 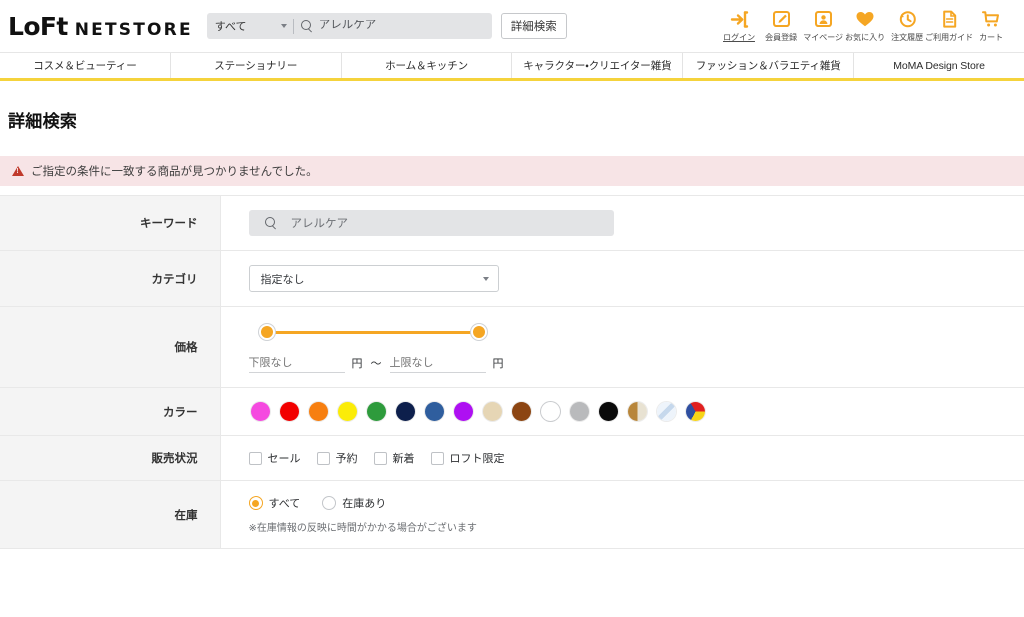 I want to click on radio-dot-stock-in-stock, so click(x=329, y=503).